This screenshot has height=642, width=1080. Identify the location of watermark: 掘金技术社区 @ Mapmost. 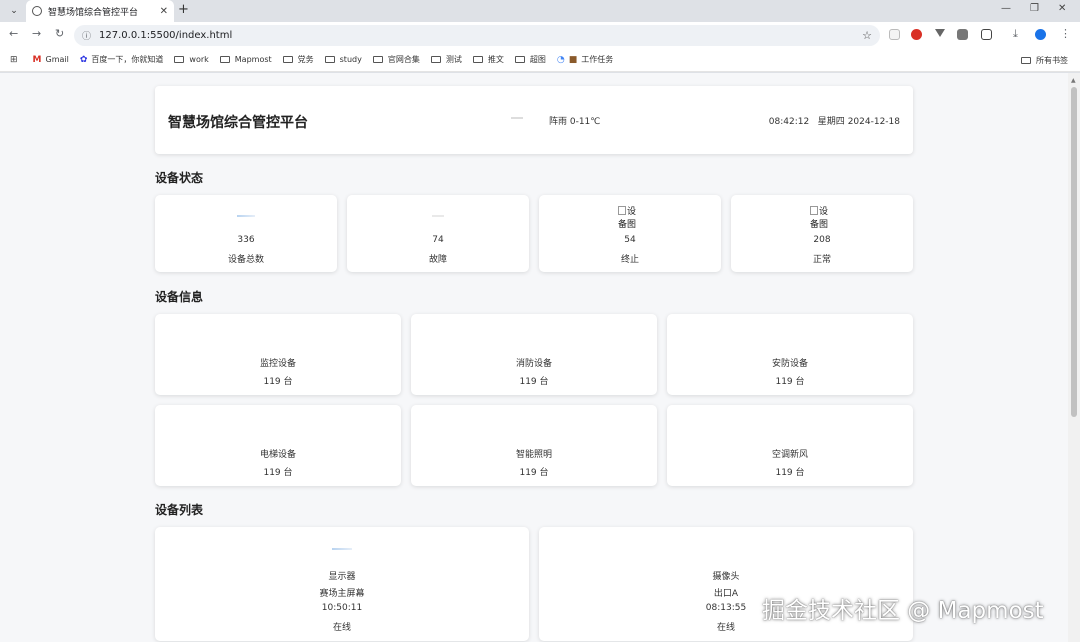
(903, 611).